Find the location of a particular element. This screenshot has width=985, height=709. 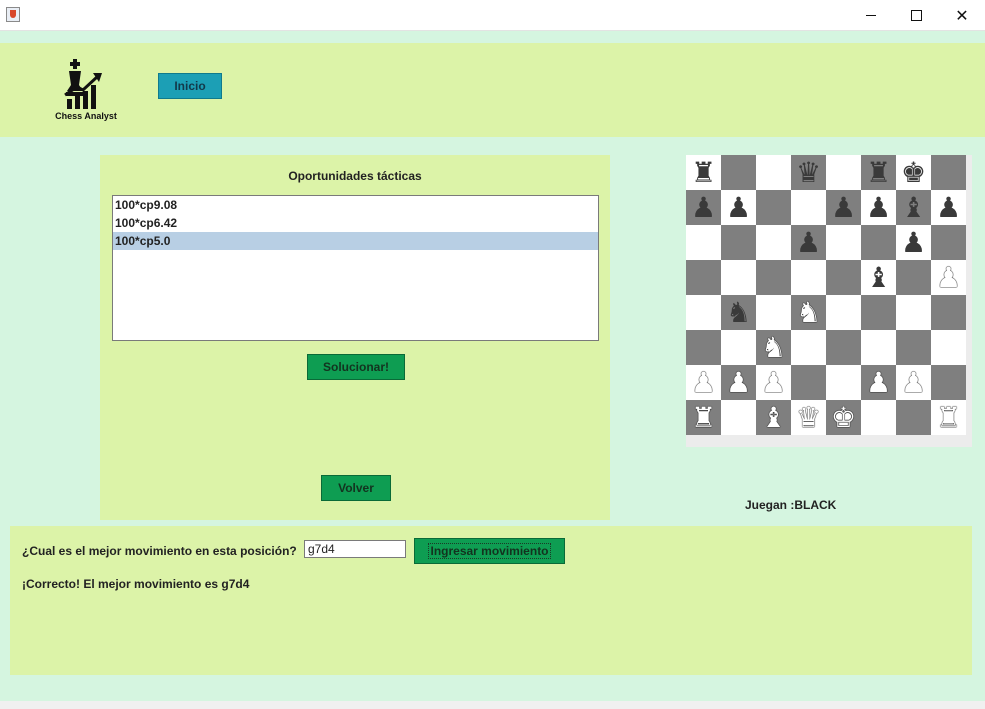

white-king-icon: ♚ is located at coordinates (843, 417).